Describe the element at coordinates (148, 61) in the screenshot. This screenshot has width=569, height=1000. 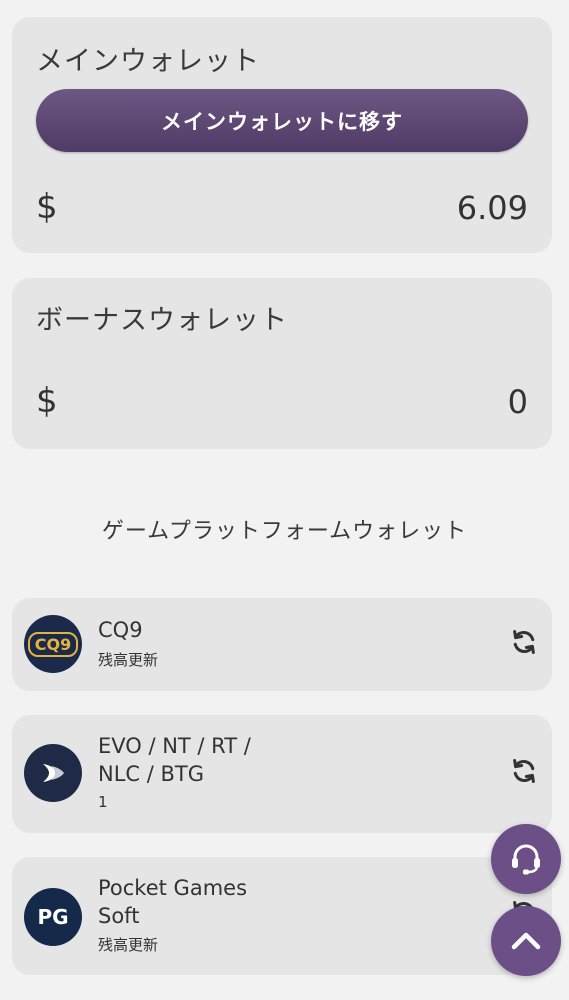
I see `main-wallet-title: メインウォレット` at that location.